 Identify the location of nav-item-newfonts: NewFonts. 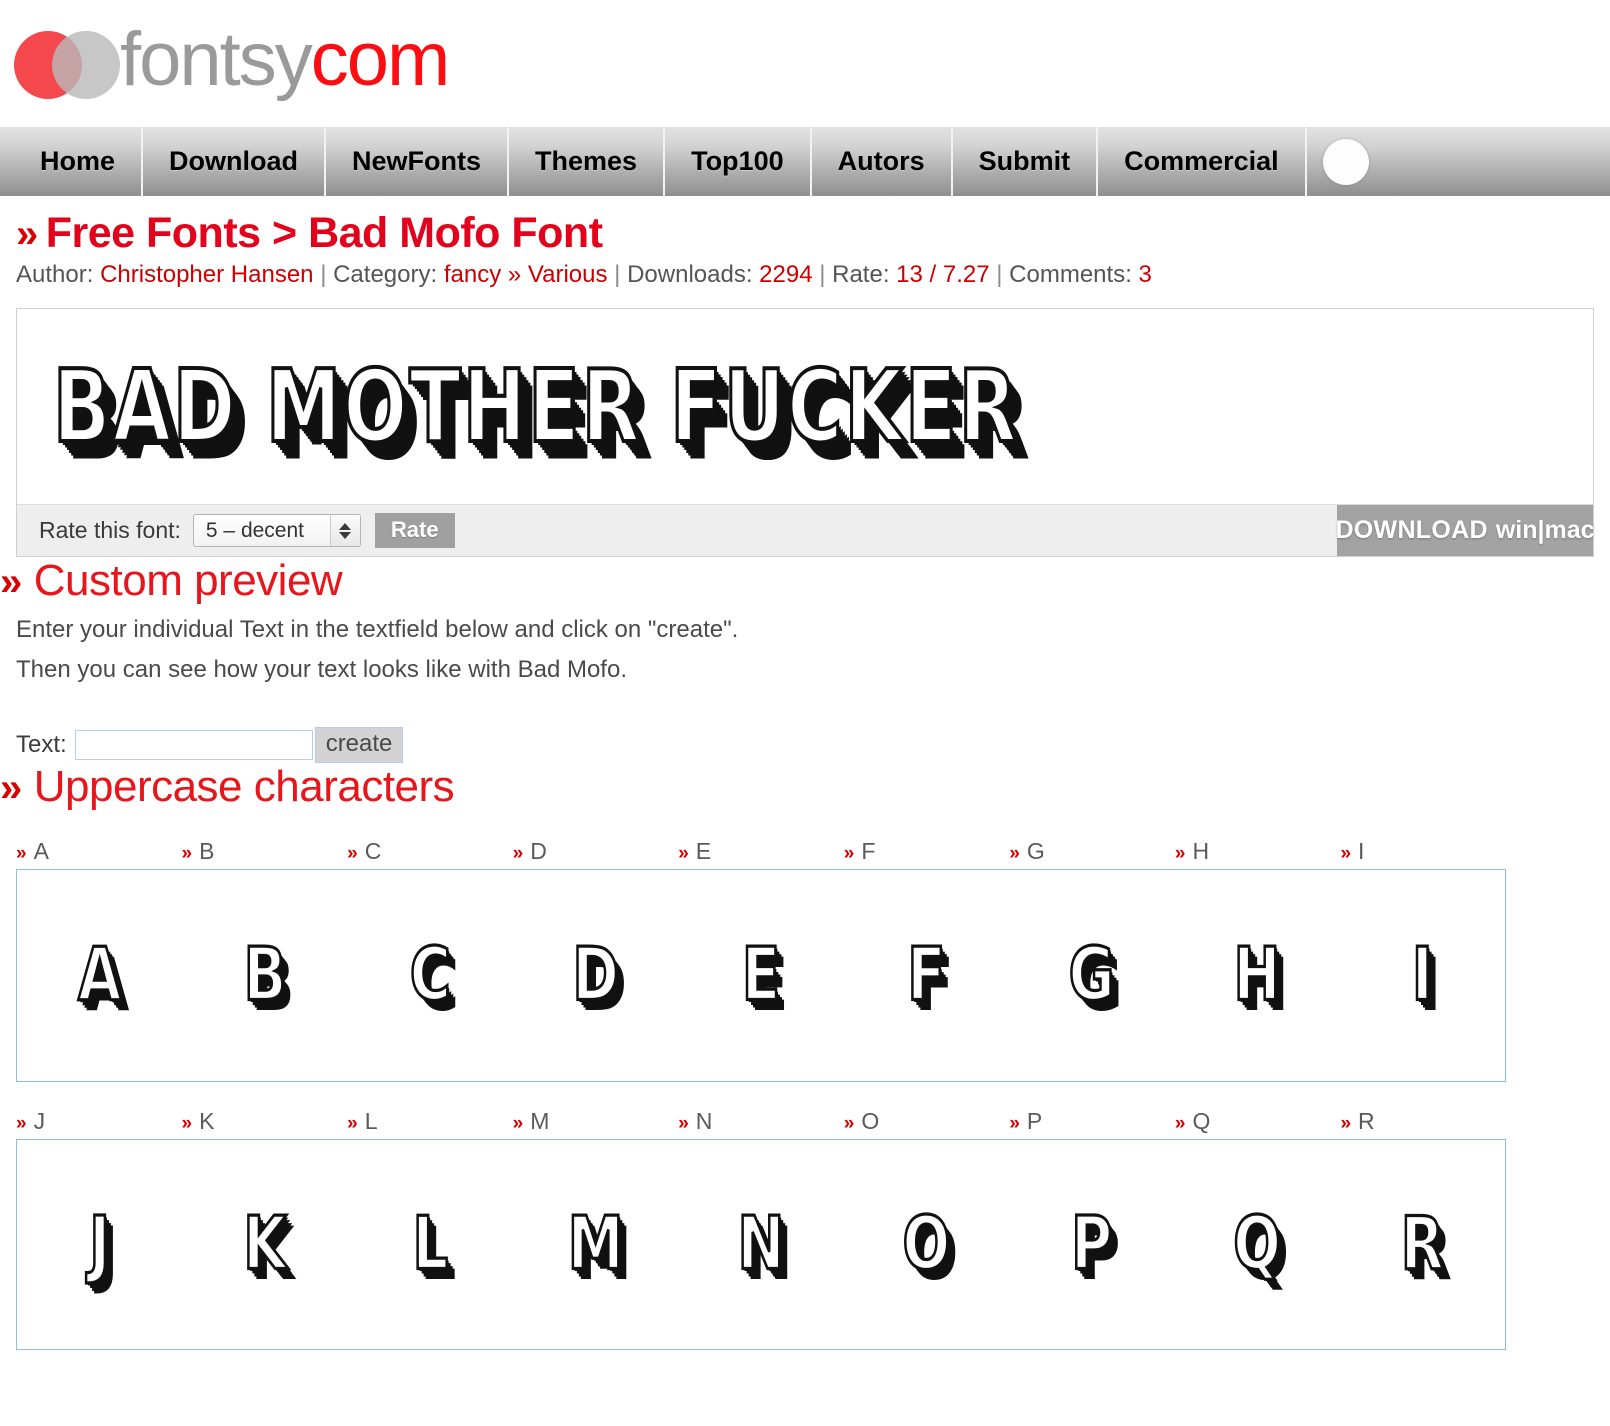
(418, 161).